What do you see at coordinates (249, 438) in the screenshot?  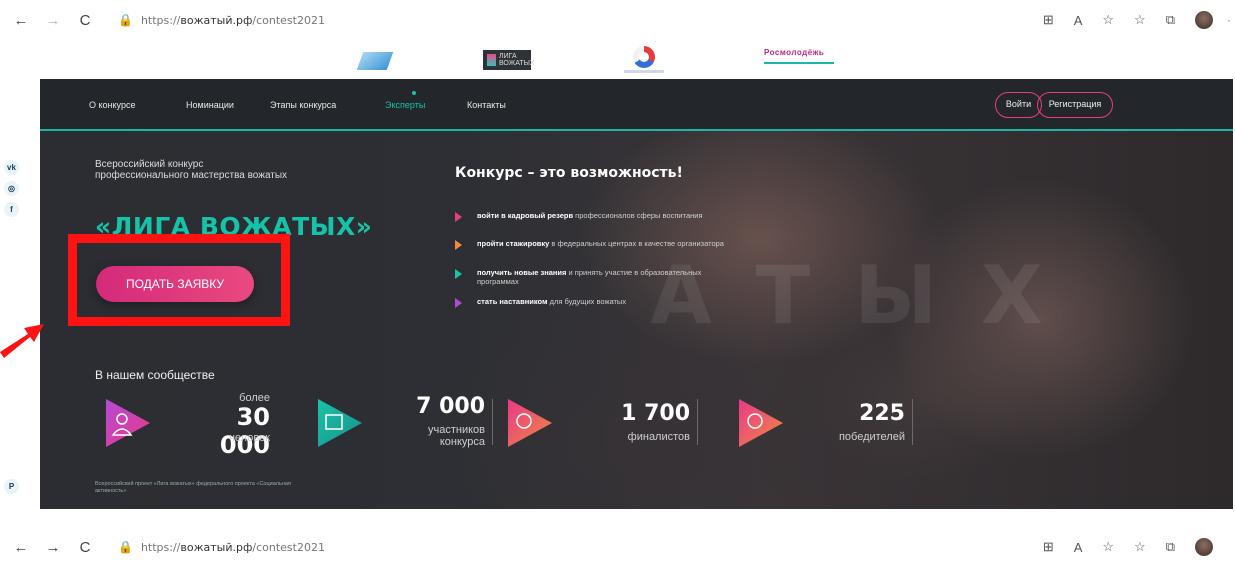 I see `stat-members-label: человек` at bounding box center [249, 438].